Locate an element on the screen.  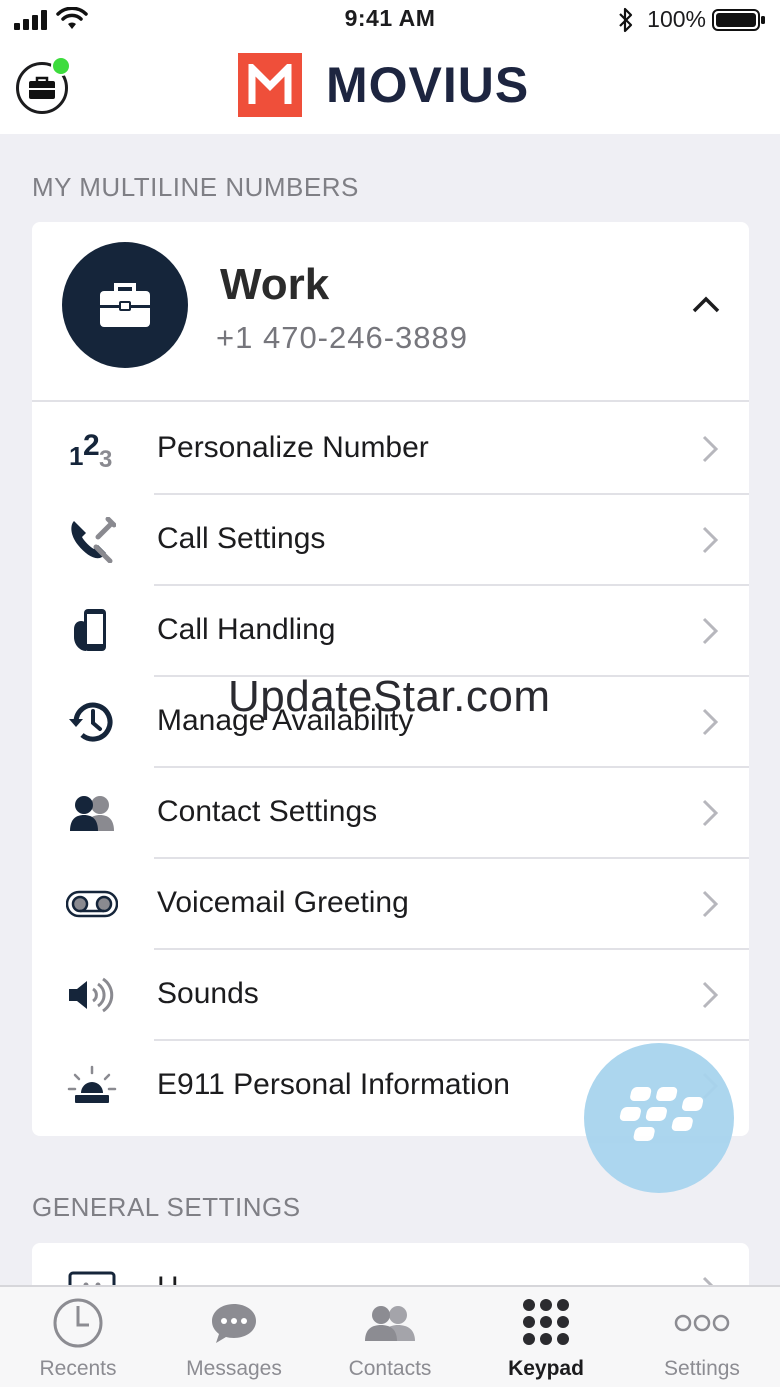
tab-label: Messages is located at coordinates (234, 1368).